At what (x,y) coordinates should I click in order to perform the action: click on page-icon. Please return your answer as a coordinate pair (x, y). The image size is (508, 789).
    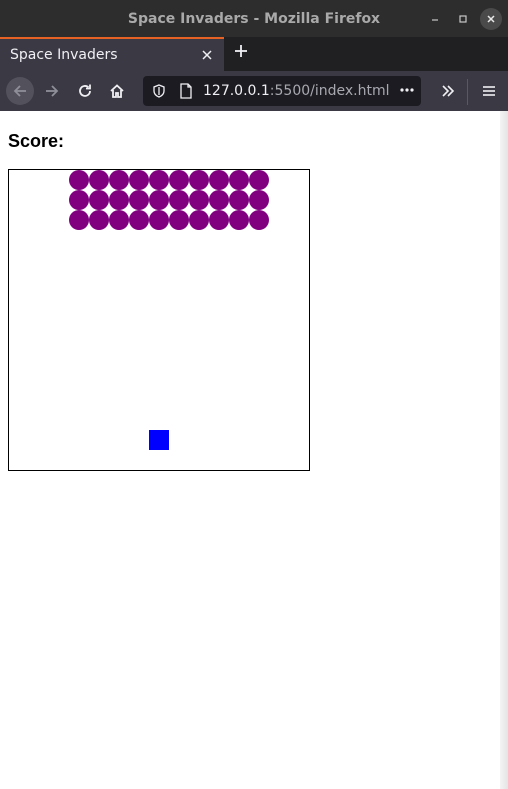
    Looking at the image, I should click on (186, 91).